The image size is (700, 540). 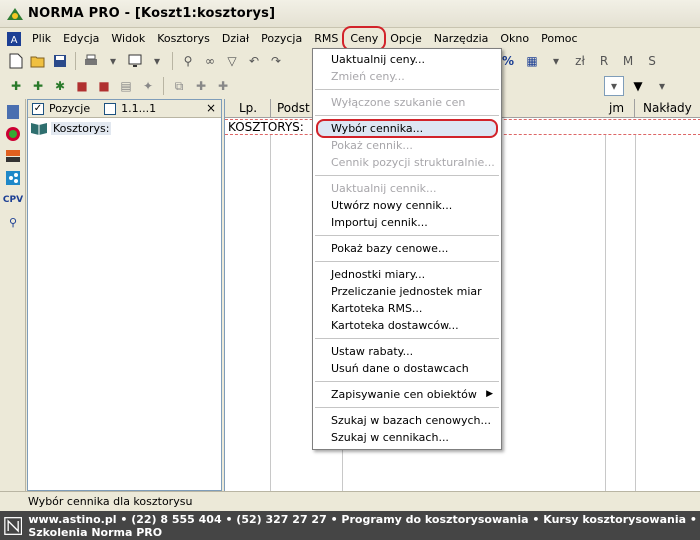 I want to click on save-icon, so click(x=60, y=61).